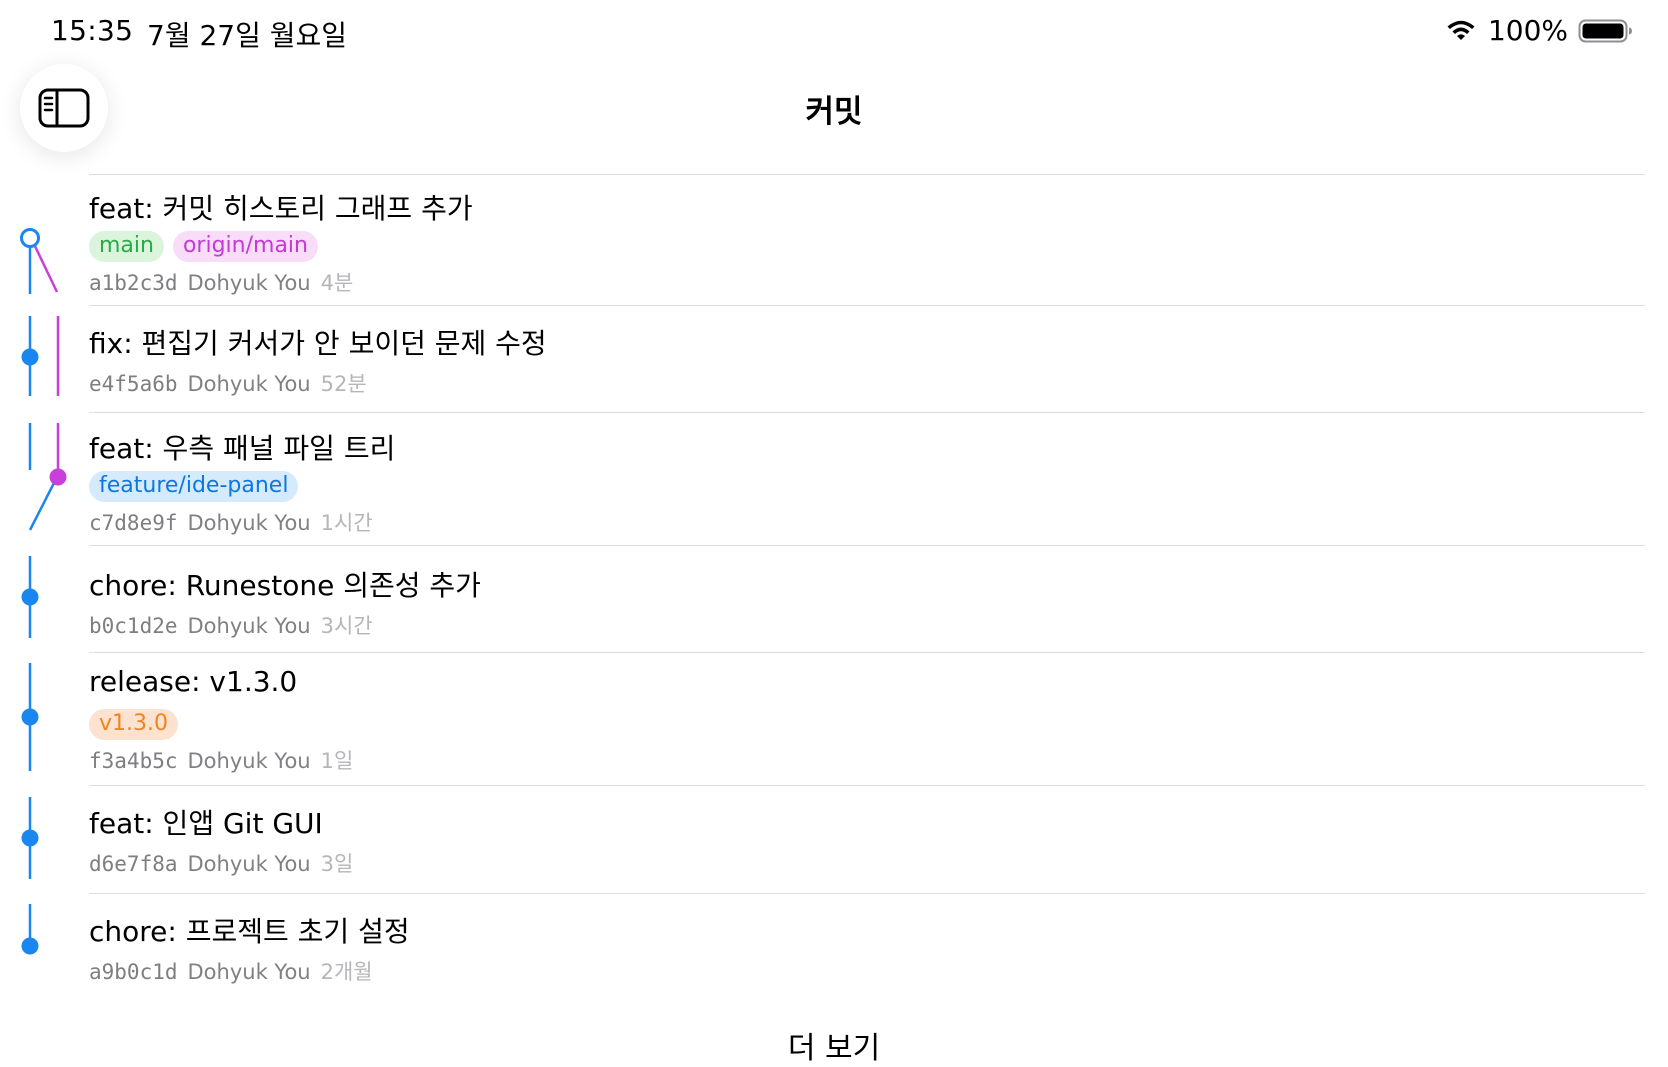 The height and width of the screenshot is (1067, 1668). What do you see at coordinates (337, 864) in the screenshot?
I see `commit-time: 3일` at bounding box center [337, 864].